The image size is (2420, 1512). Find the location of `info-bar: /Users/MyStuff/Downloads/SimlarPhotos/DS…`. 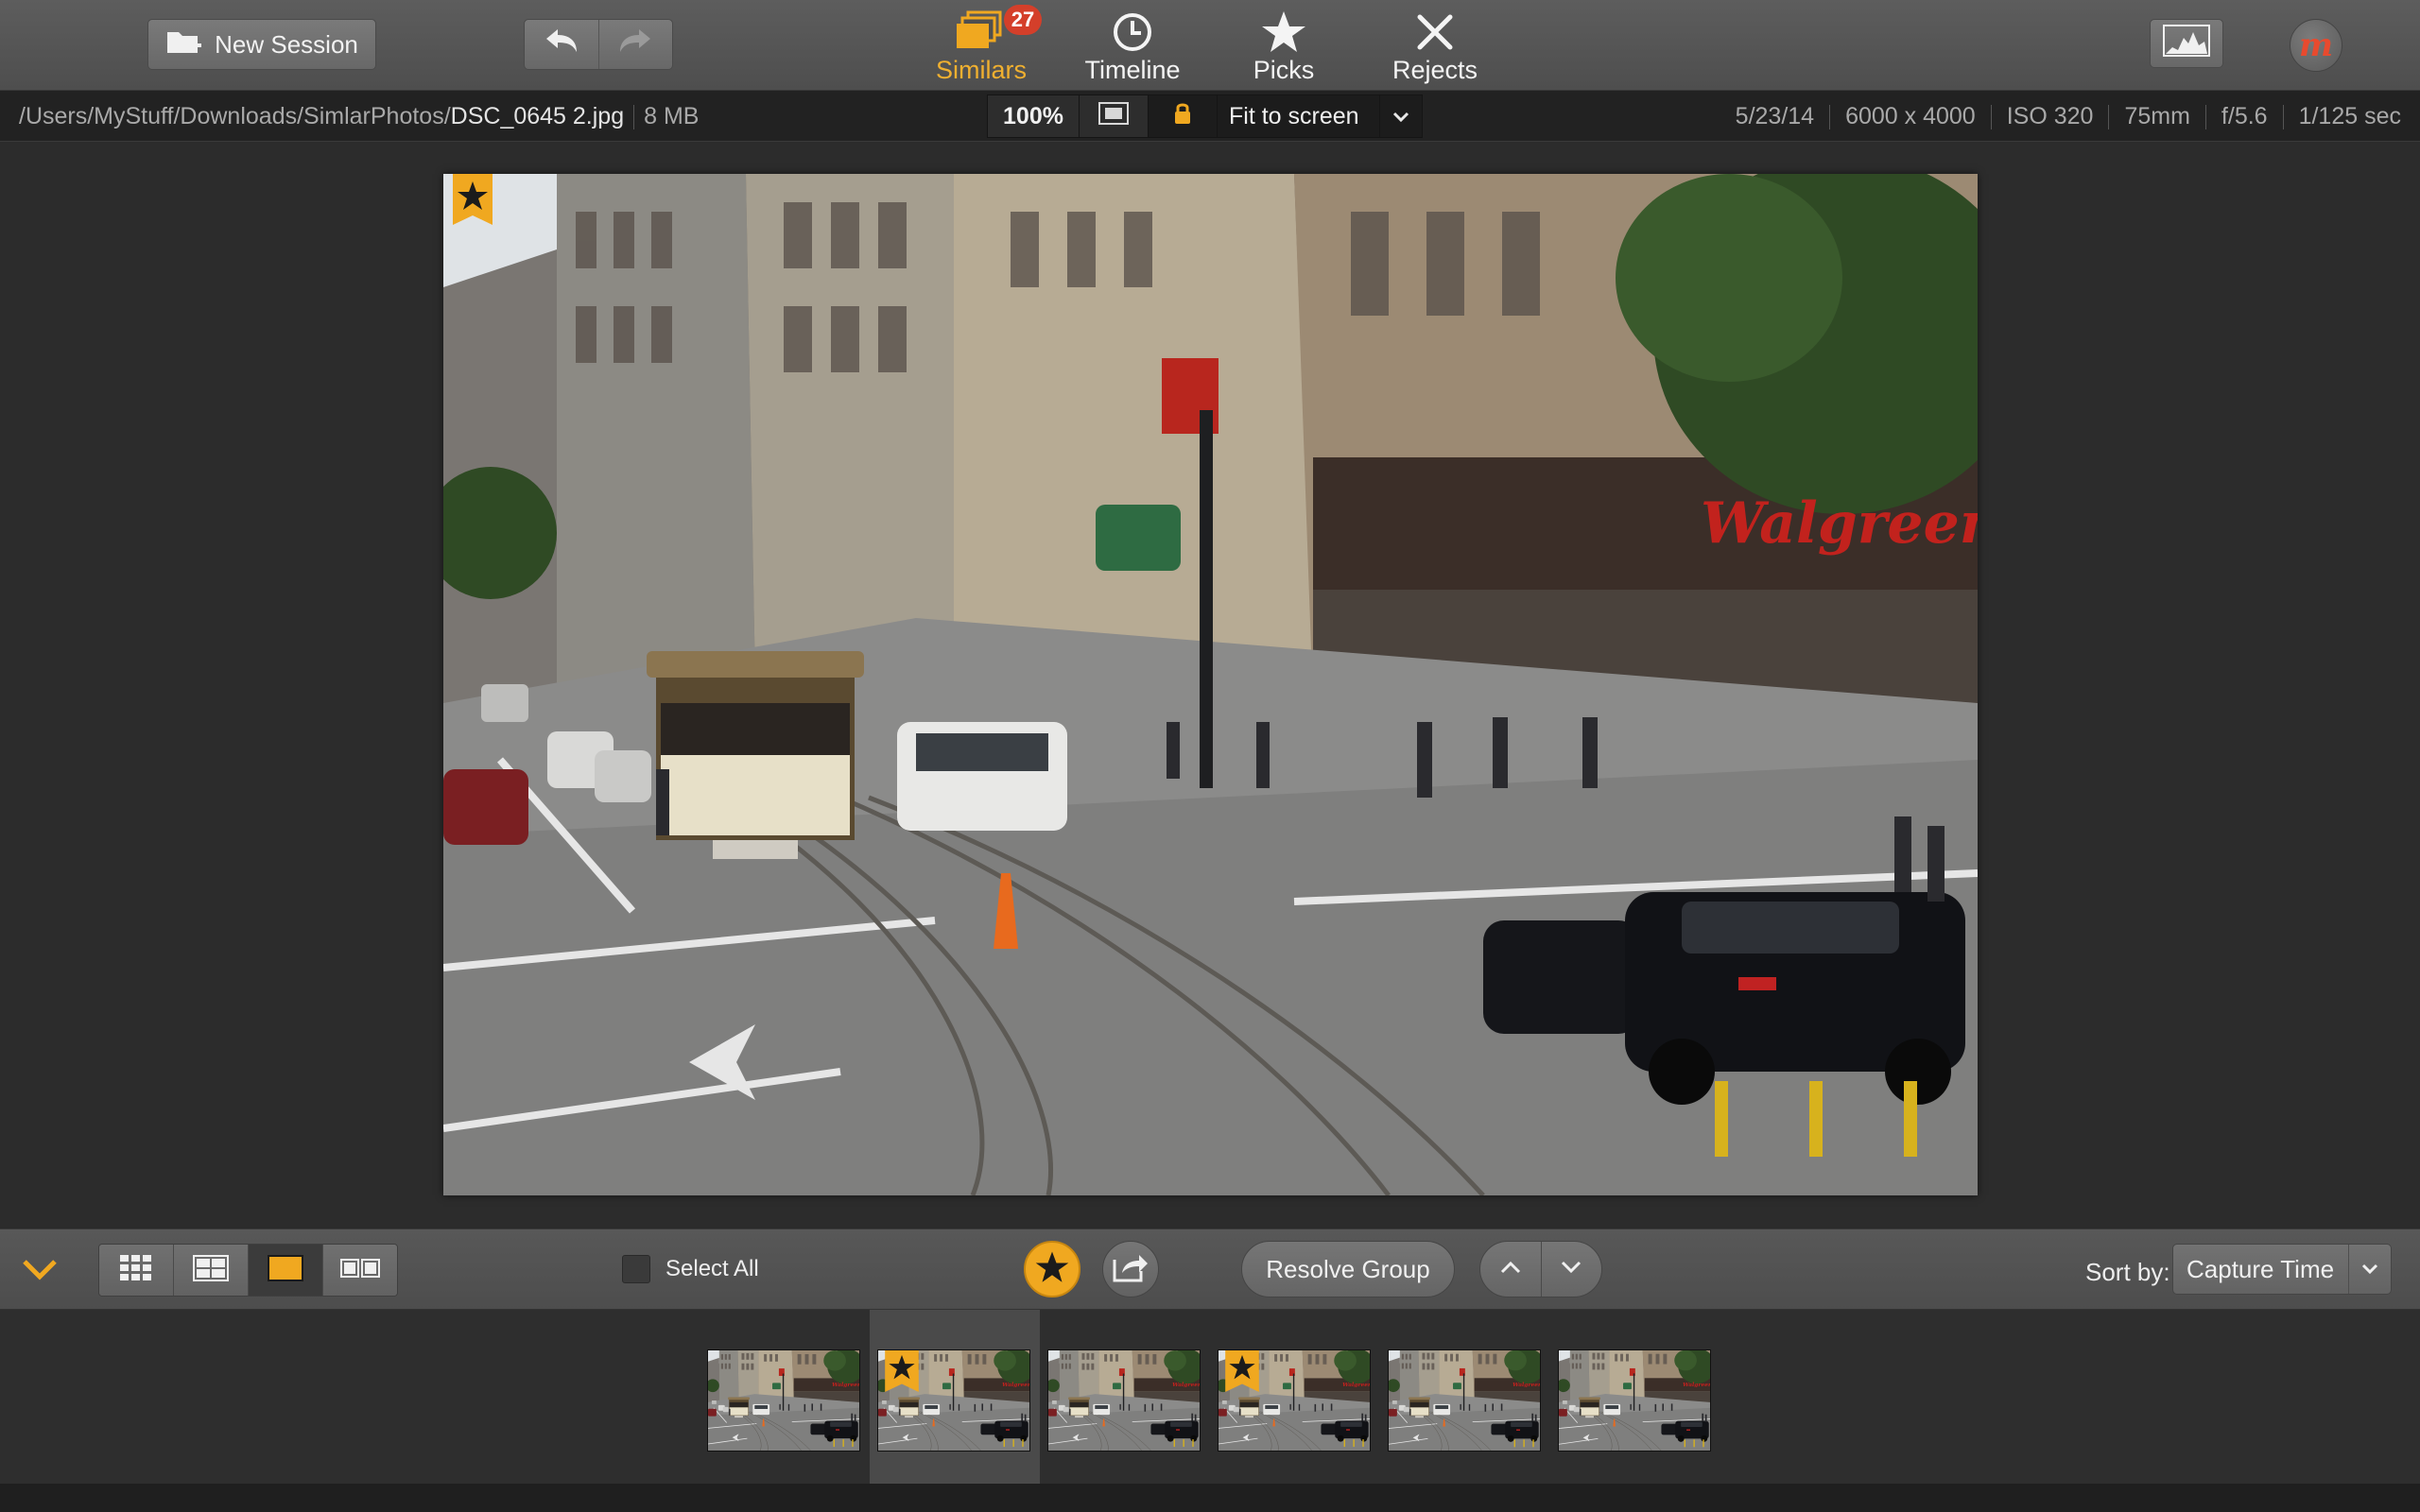

info-bar: /Users/MyStuff/Downloads/SimlarPhotos/DS… is located at coordinates (1210, 116).